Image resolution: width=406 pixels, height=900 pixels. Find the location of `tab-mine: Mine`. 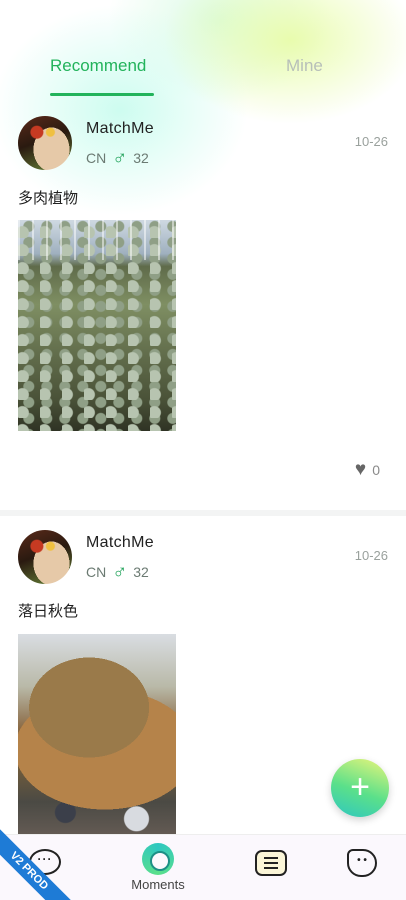

tab-mine: Mine is located at coordinates (304, 66).